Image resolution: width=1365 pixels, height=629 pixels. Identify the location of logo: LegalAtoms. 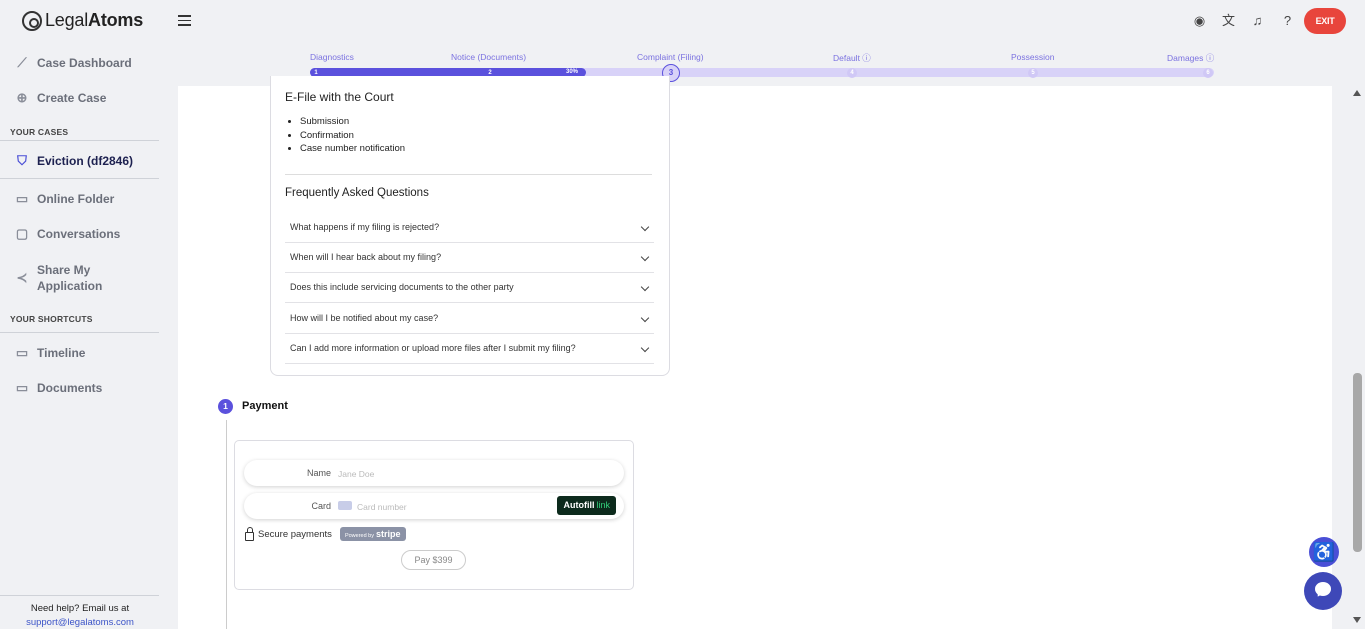
(82, 20).